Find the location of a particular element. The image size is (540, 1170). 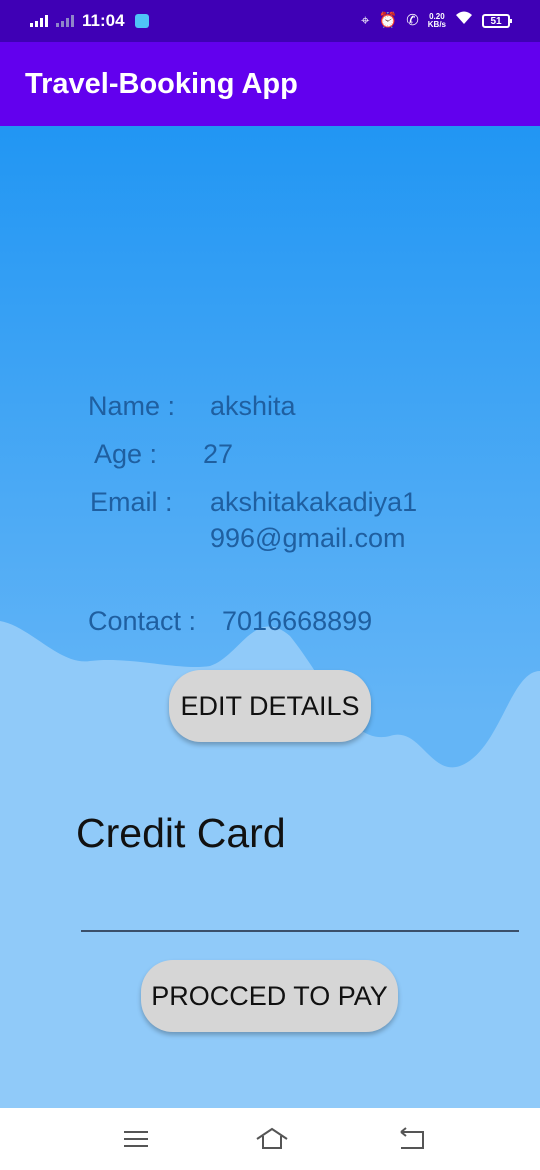

home-icon is located at coordinates (271, 1139).